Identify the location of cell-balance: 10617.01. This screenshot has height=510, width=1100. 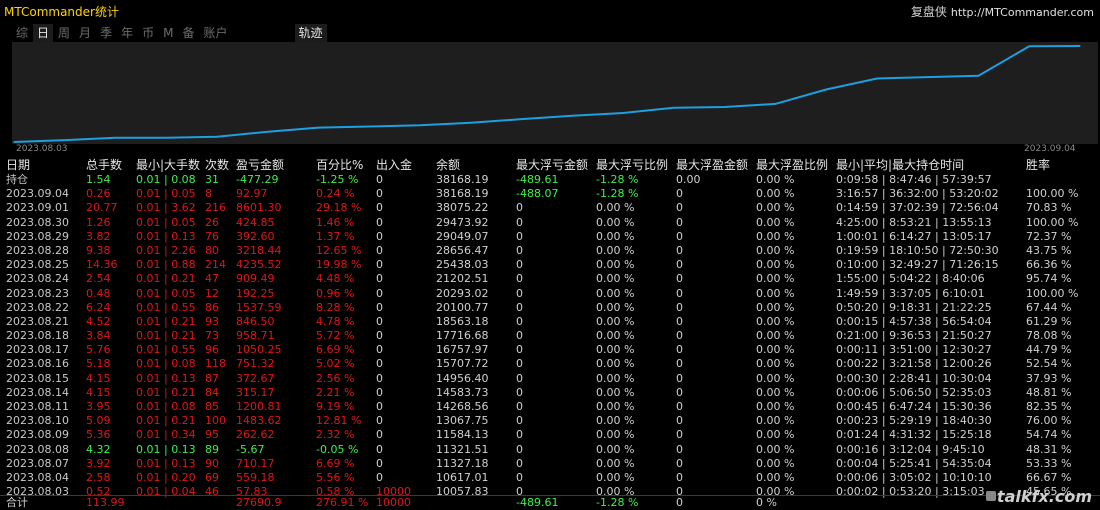
(462, 477).